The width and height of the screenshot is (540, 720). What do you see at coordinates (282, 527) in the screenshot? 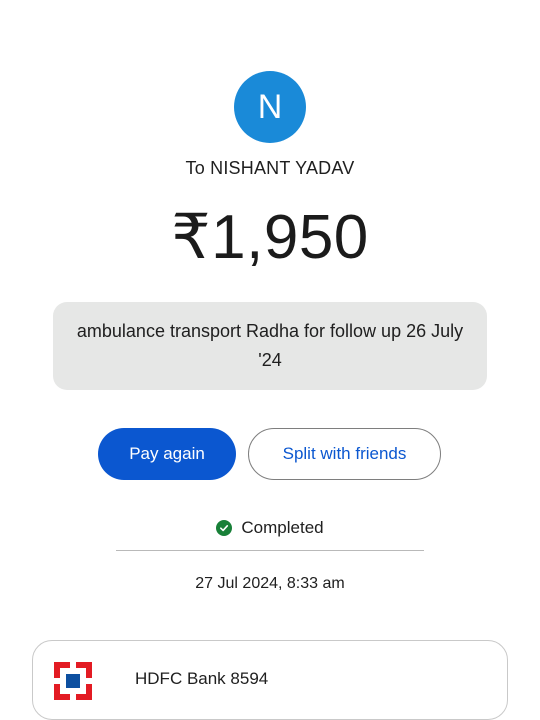
I see `status-text: Completed` at bounding box center [282, 527].